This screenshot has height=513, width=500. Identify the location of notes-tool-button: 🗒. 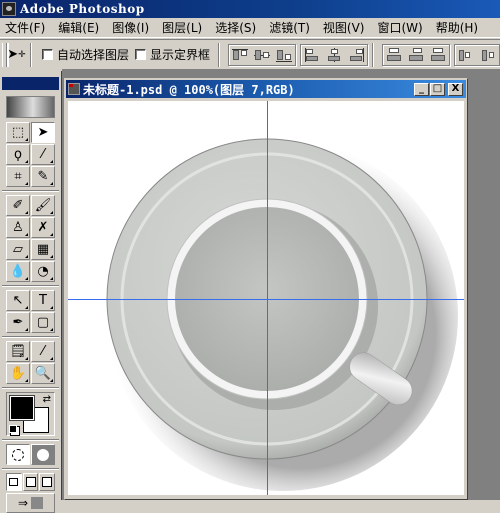
(18, 351).